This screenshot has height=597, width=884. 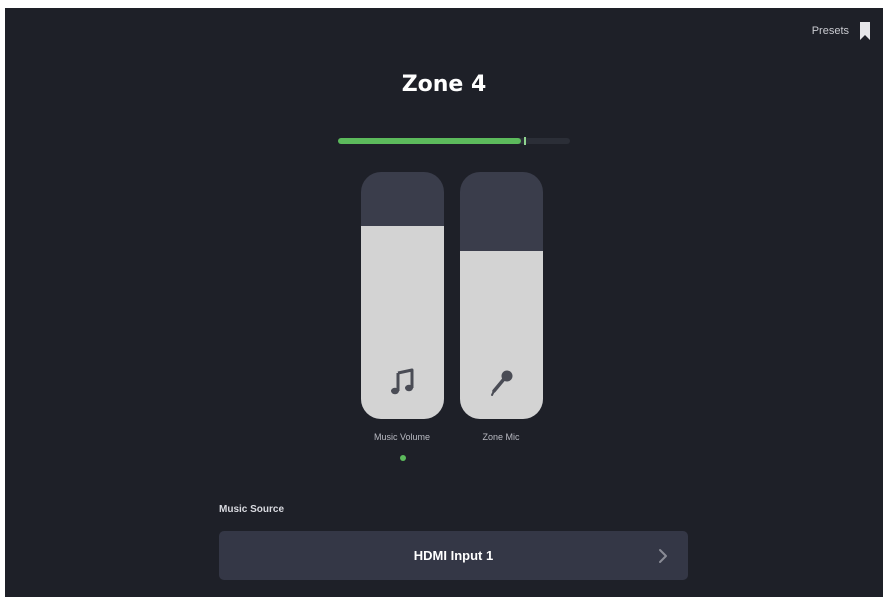 I want to click on bookmark-icon, so click(x=865, y=31).